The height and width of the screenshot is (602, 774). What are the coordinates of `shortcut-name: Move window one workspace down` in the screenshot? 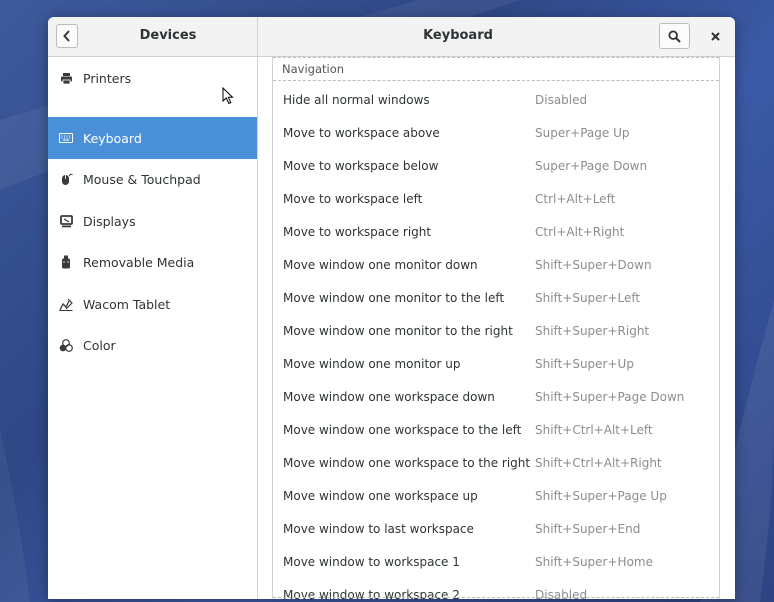 It's located at (389, 396).